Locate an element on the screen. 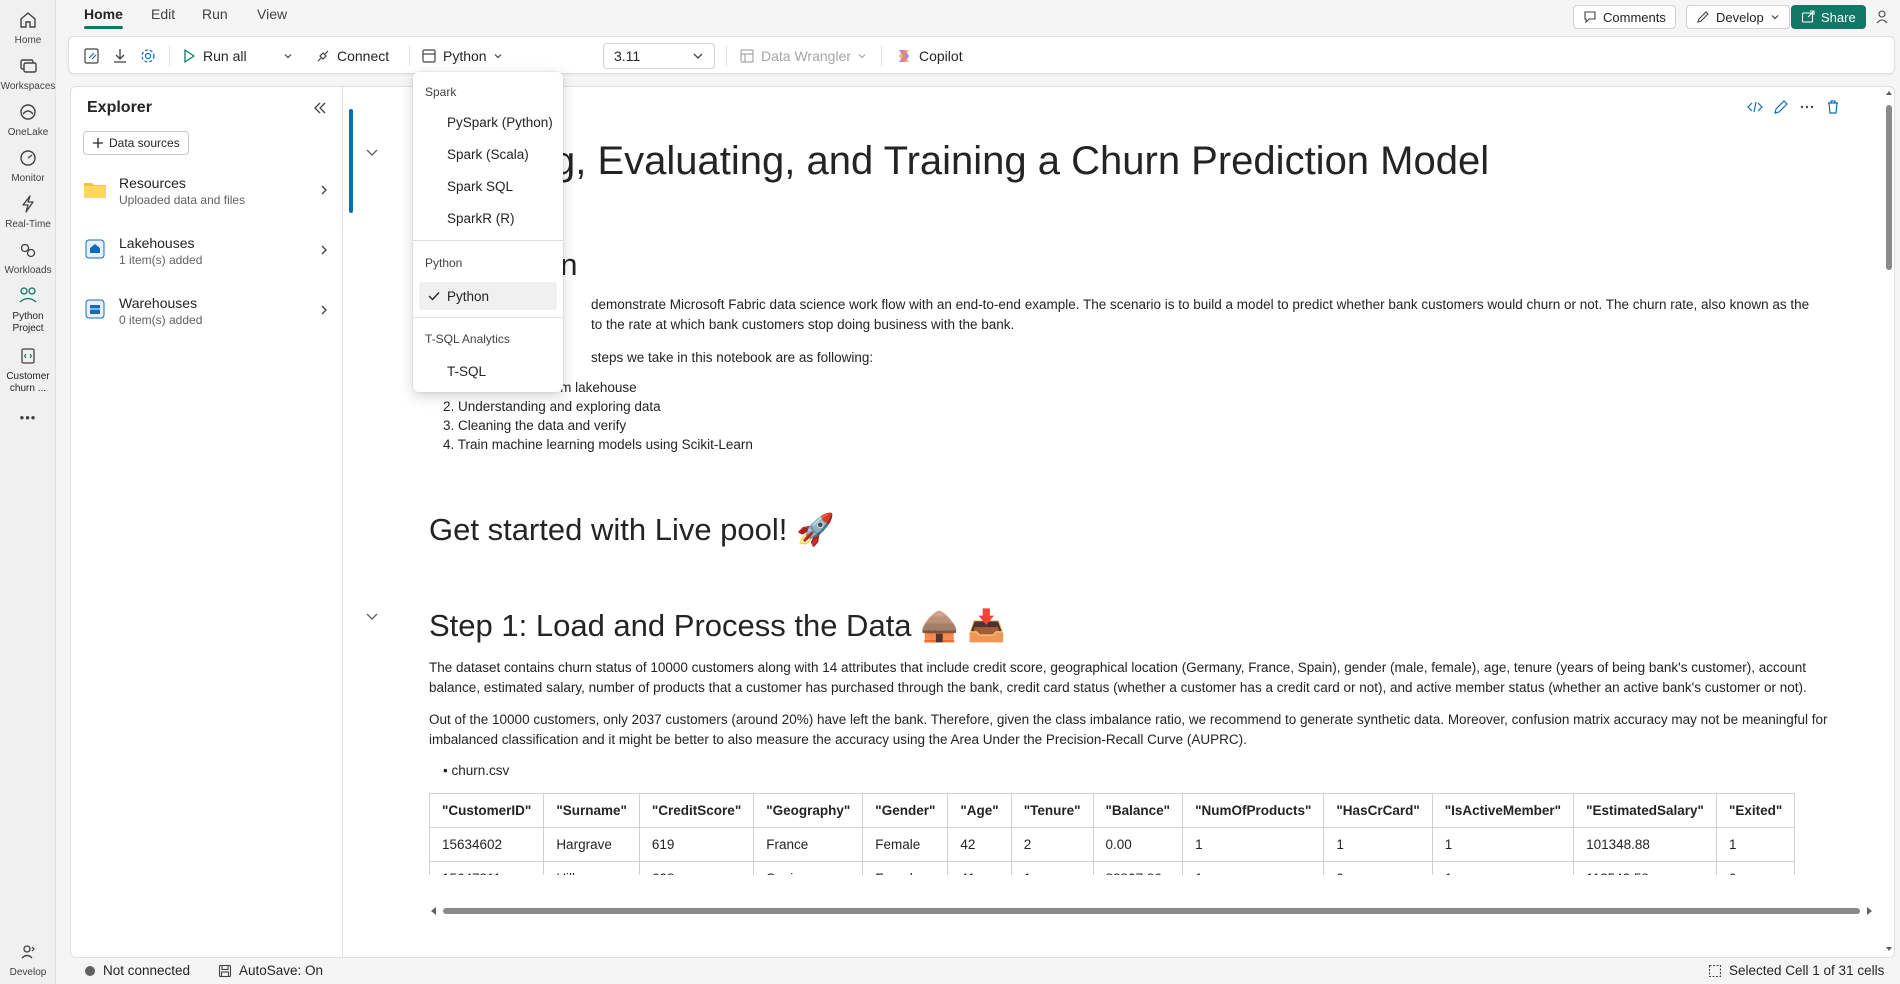 Image resolution: width=1900 pixels, height=984 pixels. explorer-item-subtitle: 0 item(s) added is located at coordinates (161, 320).